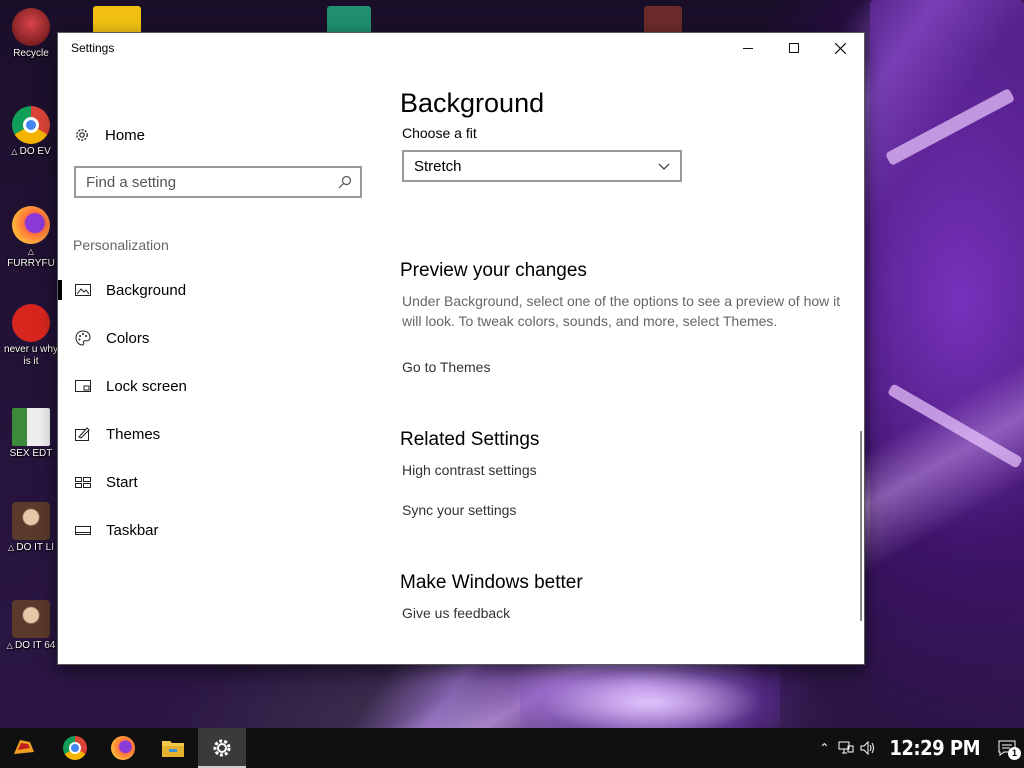  I want to click on maximize-icon, so click(794, 48).